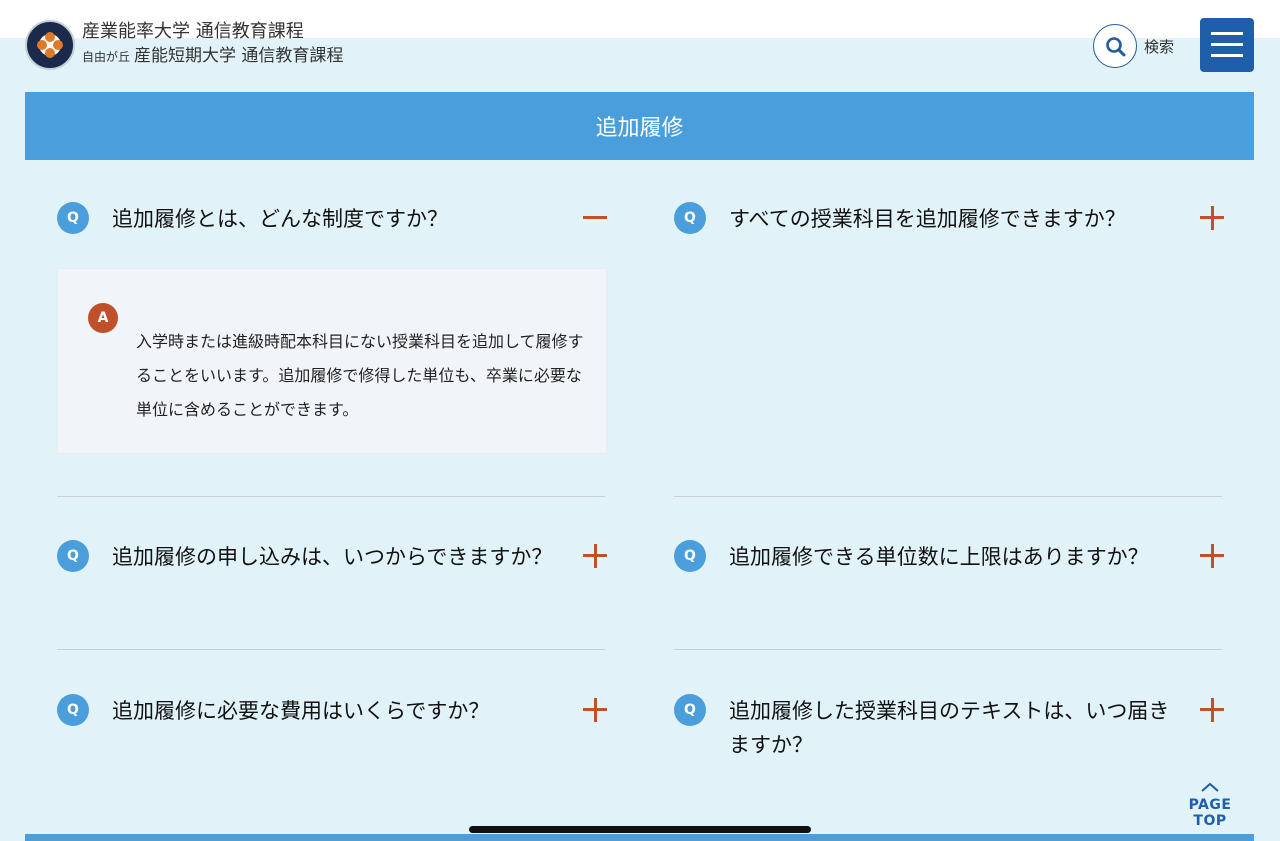 The height and width of the screenshot is (841, 1280). Describe the element at coordinates (193, 31) in the screenshot. I see `brand-title: 産業能率大学 通信教育課程` at that location.